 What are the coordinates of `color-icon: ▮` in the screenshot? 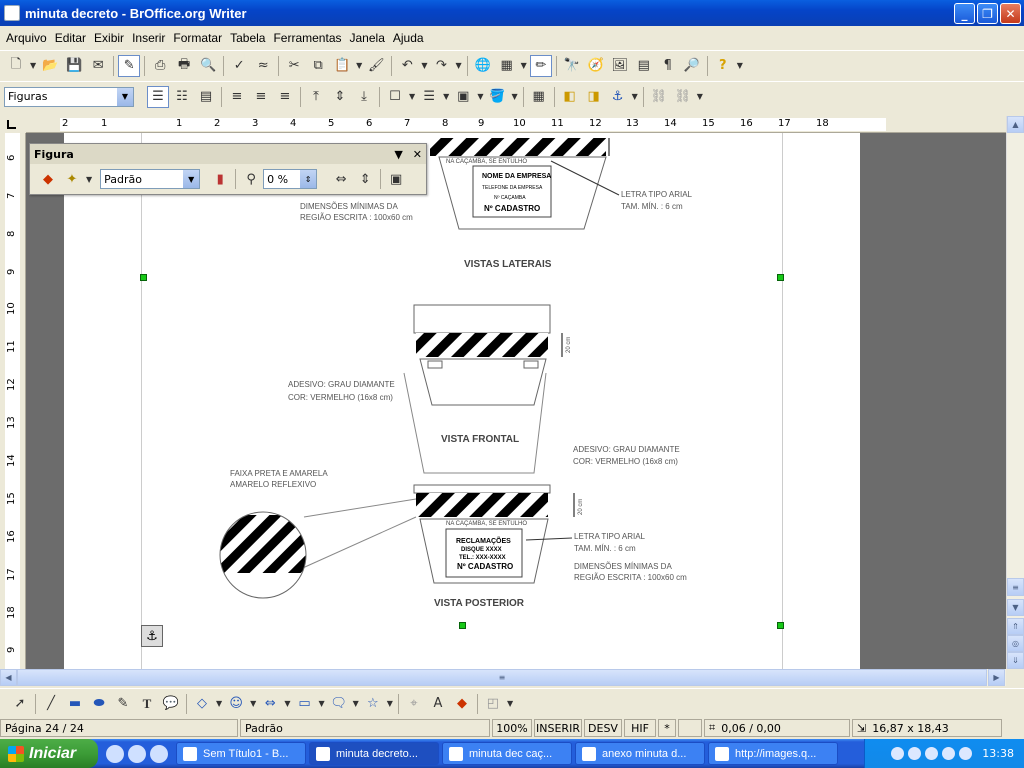 It's located at (220, 179).